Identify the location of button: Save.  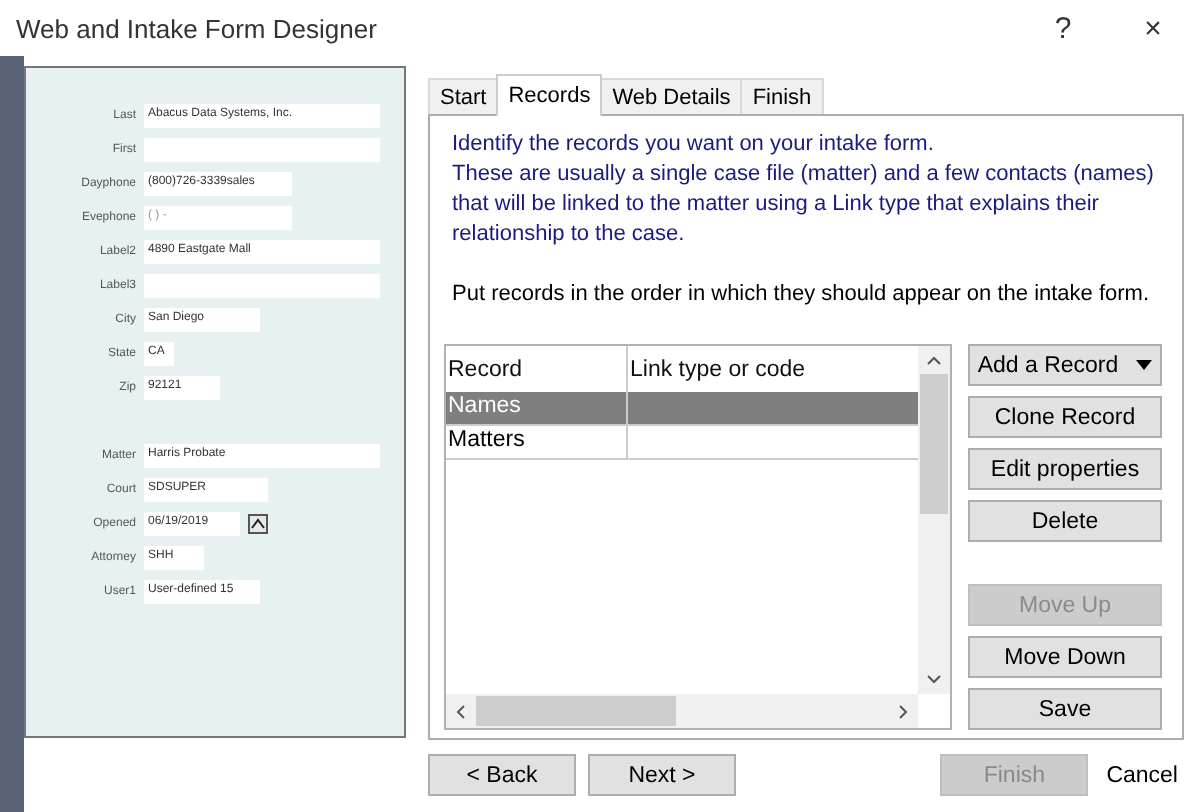
(1065, 709).